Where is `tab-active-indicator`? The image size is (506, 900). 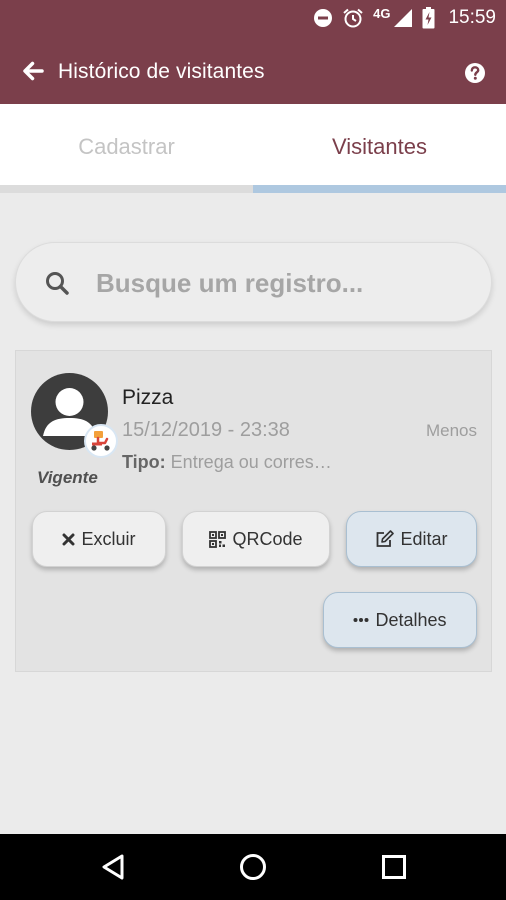
tab-active-indicator is located at coordinates (379, 189).